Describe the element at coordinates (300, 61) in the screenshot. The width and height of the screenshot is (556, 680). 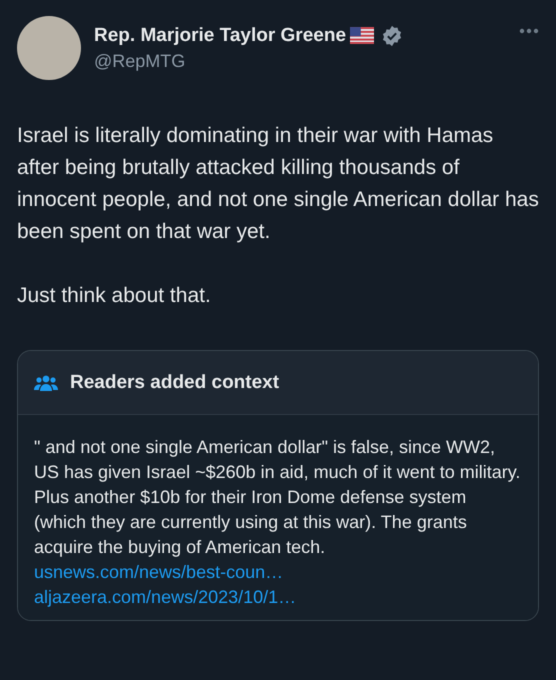
I see `author-handle: @RepMTG` at that location.